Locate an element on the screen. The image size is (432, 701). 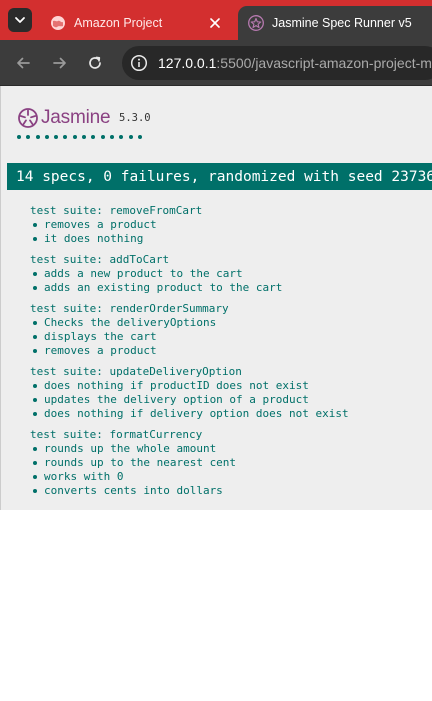
reload-button is located at coordinates (95, 63).